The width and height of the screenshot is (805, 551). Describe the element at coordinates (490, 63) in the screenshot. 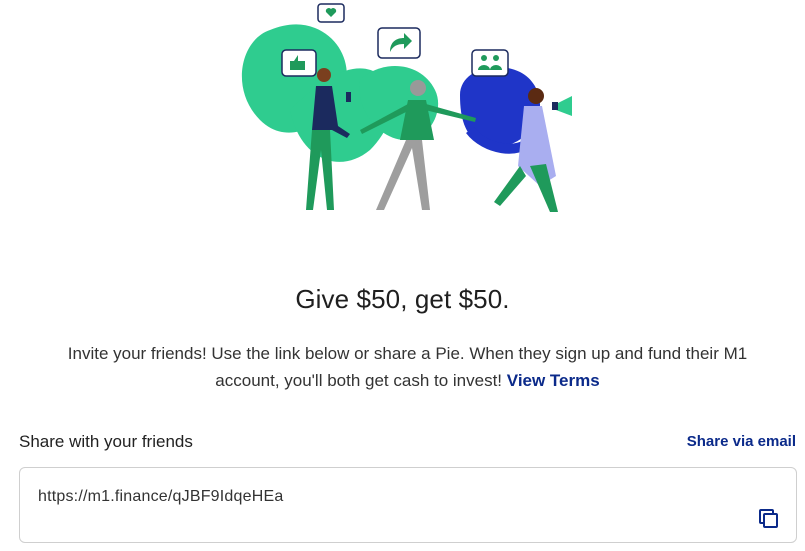

I see `people-icon` at that location.